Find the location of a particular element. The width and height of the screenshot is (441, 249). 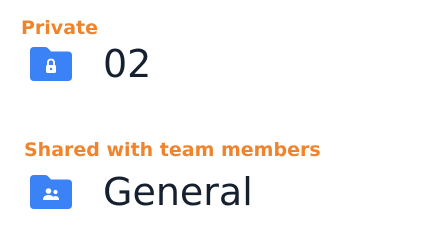

folder-item-shared: General is located at coordinates (140, 192).